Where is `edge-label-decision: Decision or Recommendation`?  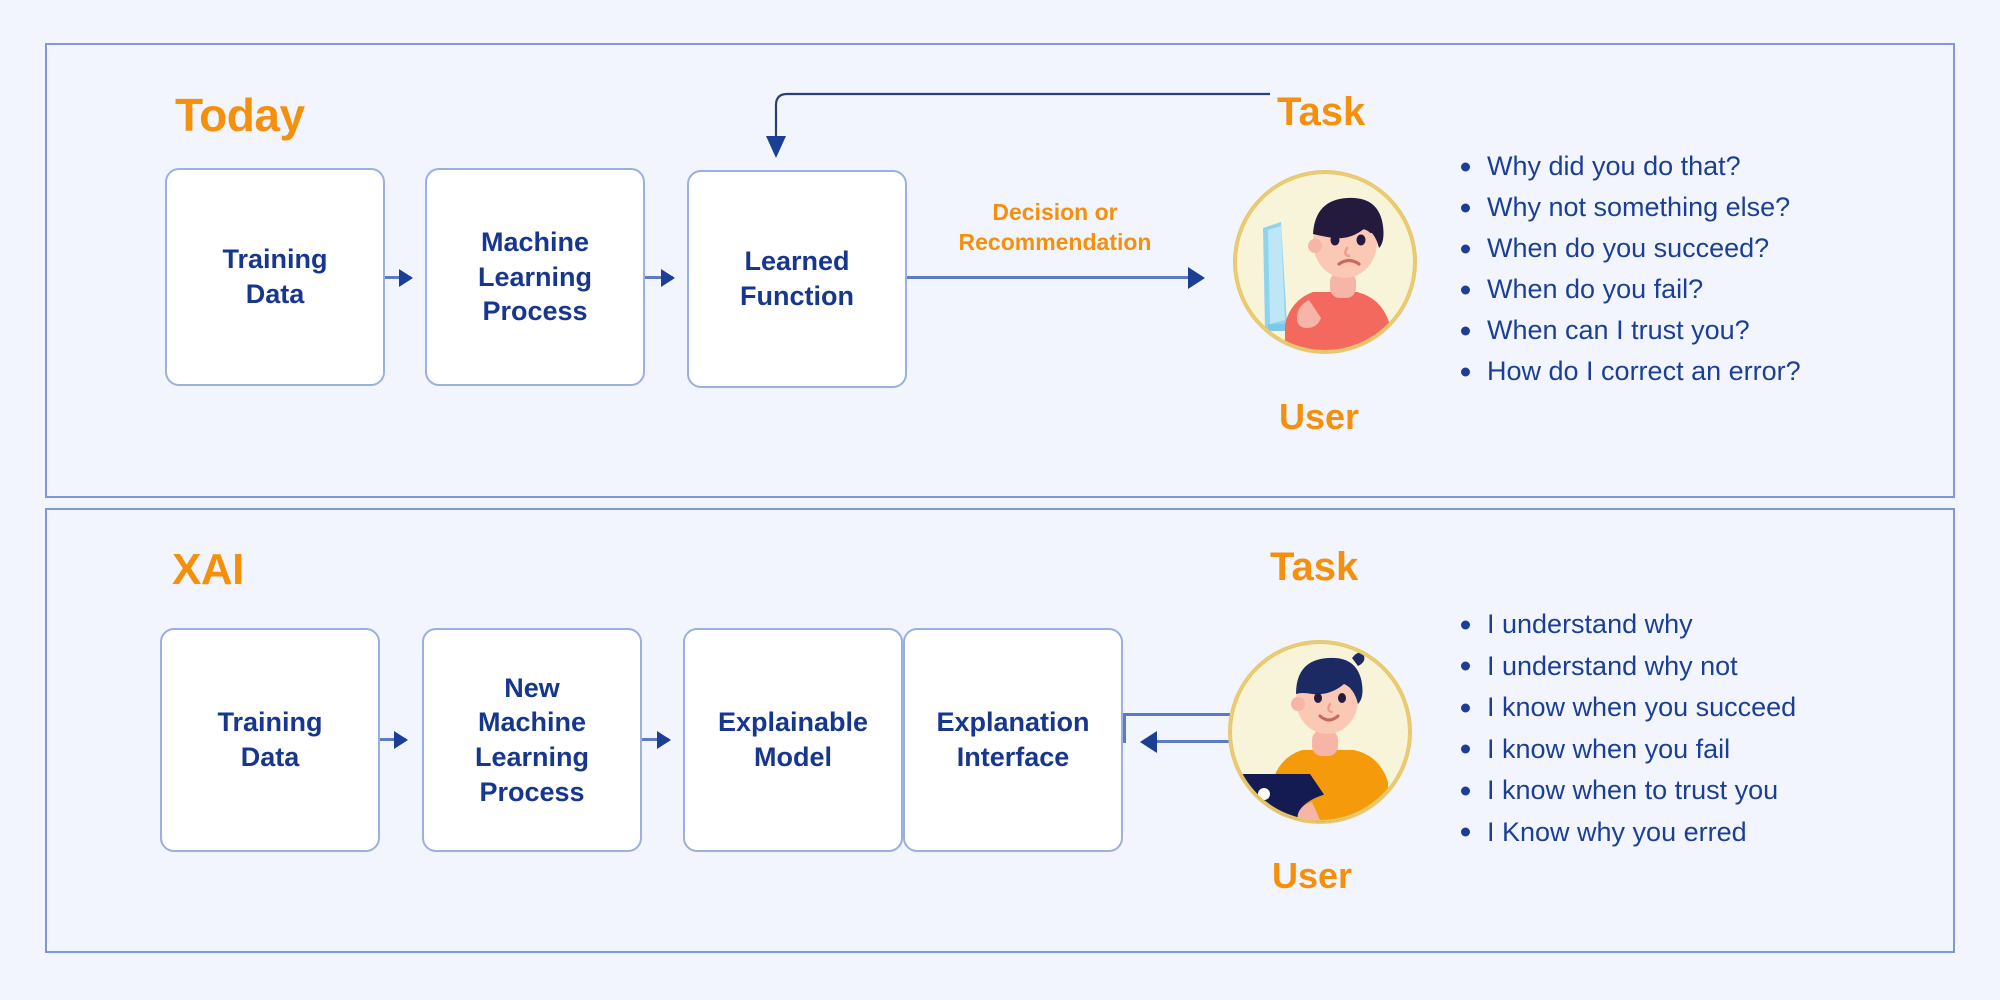
edge-label-decision: Decision or Recommendation is located at coordinates (1055, 228).